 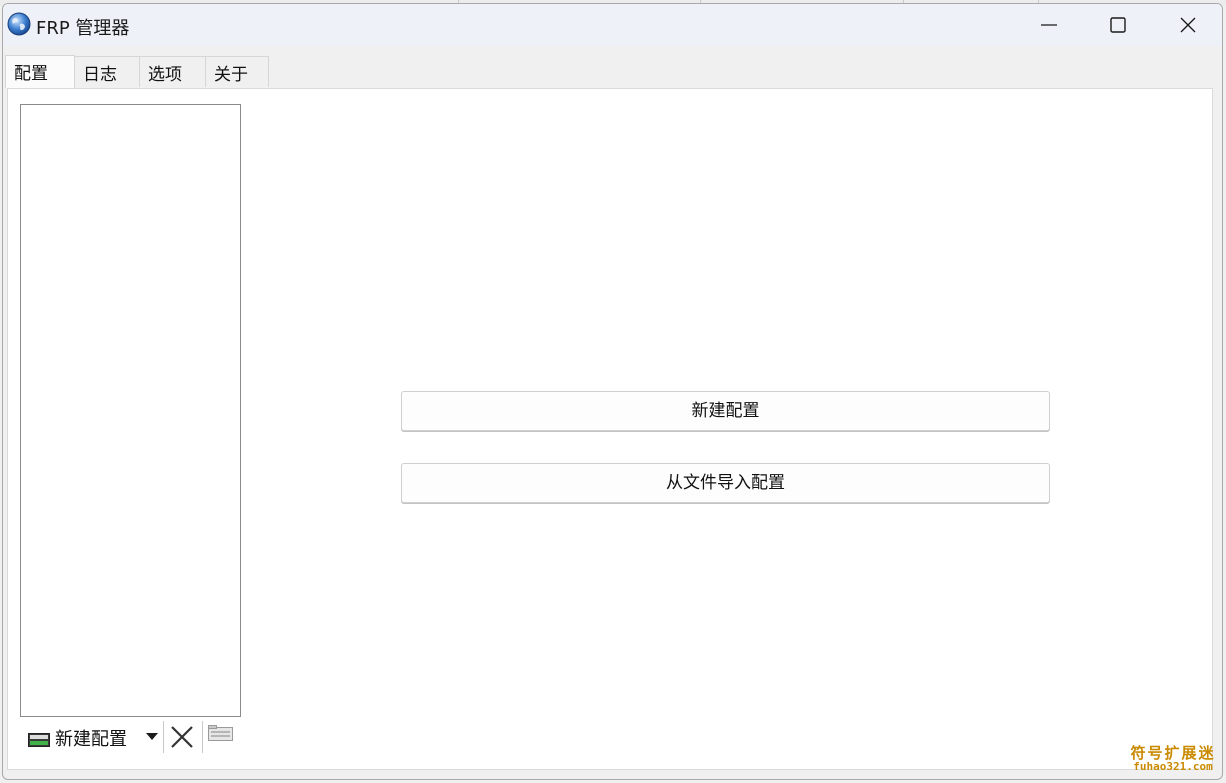 I want to click on minimize-icon, so click(x=1049, y=25).